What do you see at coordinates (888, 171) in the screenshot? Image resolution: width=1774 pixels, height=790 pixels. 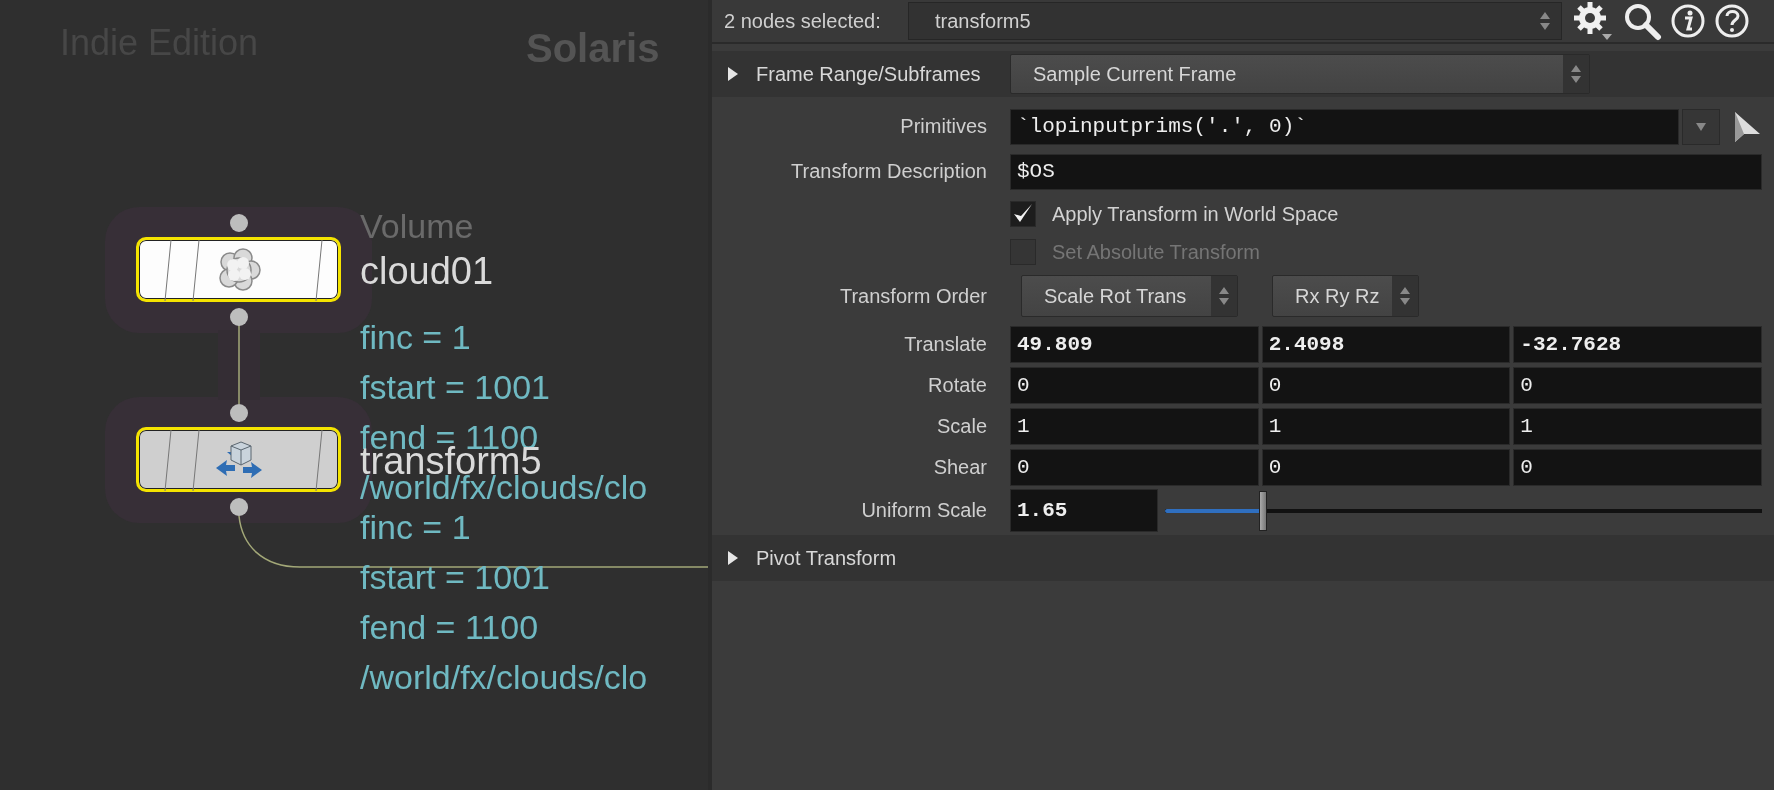 I see `parameter-label: Transform Description` at bounding box center [888, 171].